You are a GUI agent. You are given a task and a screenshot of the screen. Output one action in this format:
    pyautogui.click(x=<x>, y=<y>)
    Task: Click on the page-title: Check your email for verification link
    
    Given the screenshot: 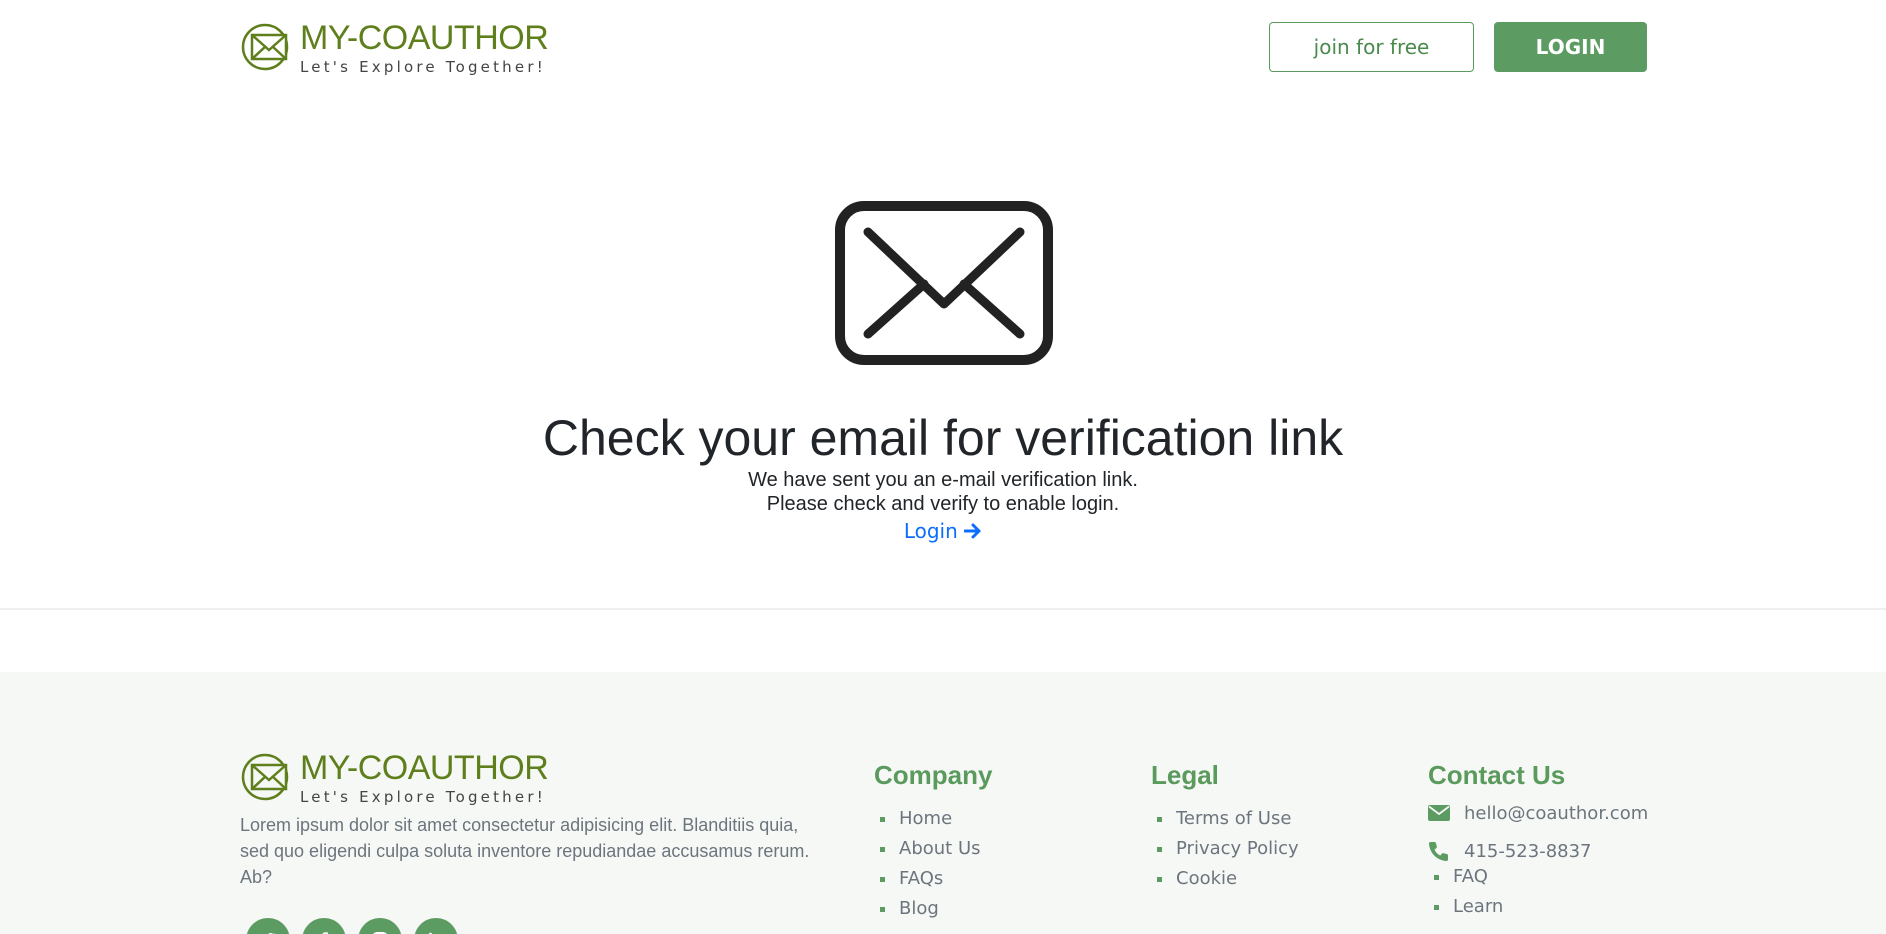 What is the action you would take?
    pyautogui.click(x=943, y=438)
    